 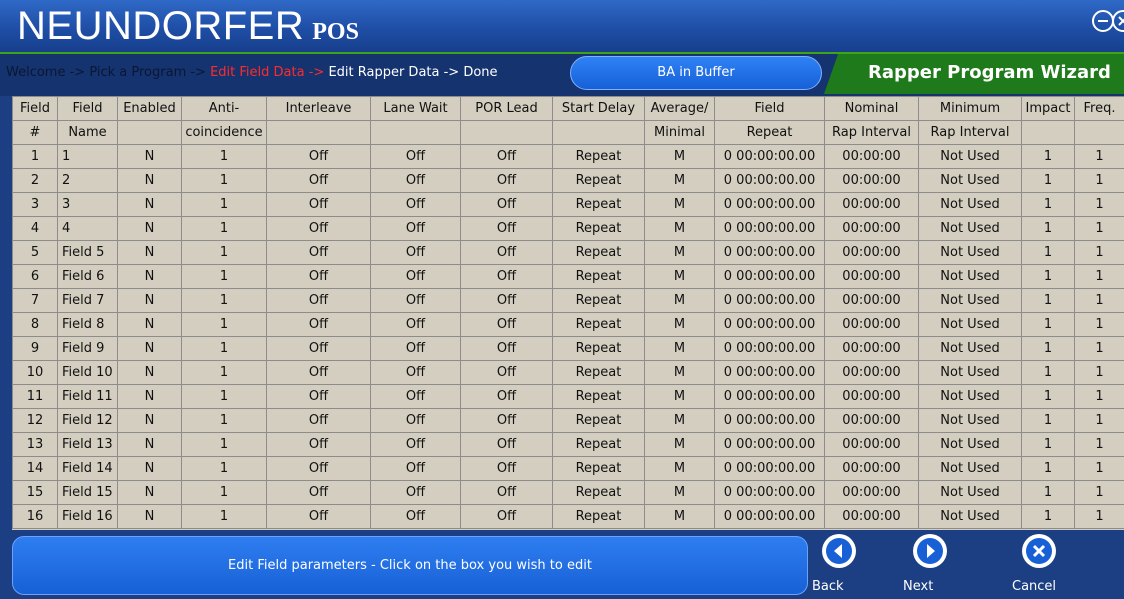 What do you see at coordinates (1103, 21) in the screenshot?
I see `minimize-icon` at bounding box center [1103, 21].